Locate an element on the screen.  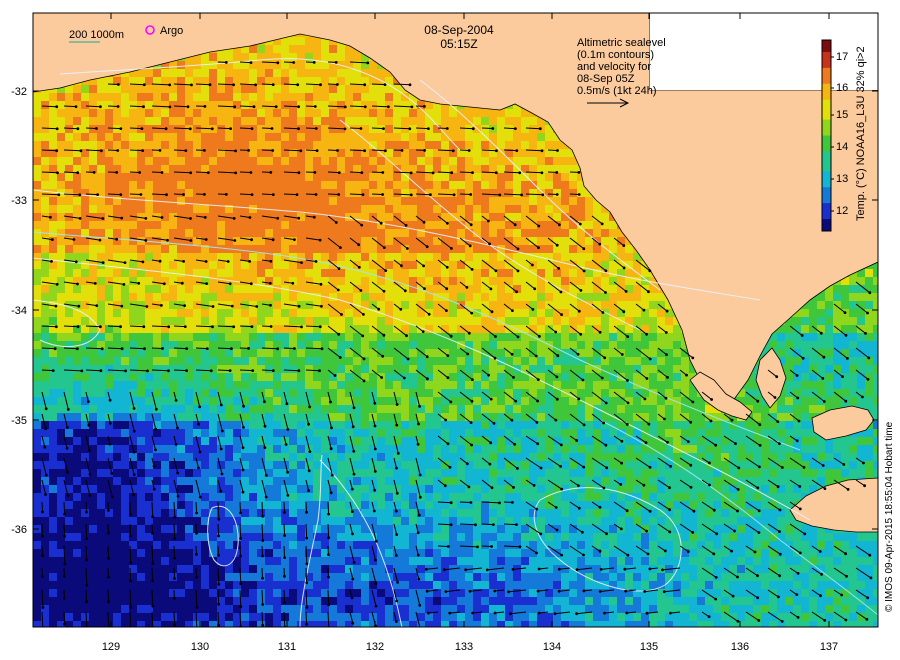
time-label: 05:15Z is located at coordinates (458, 44).